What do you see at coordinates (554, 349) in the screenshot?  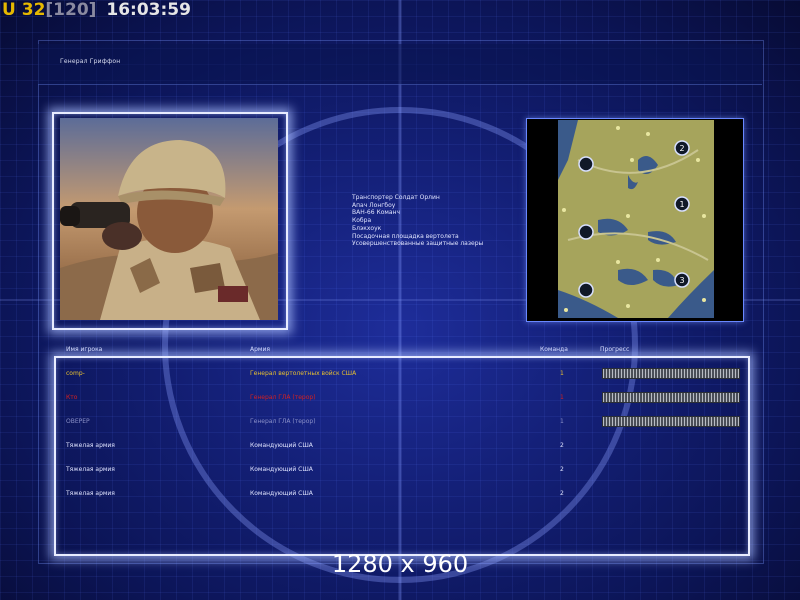 I see `column-header-team: Команда` at bounding box center [554, 349].